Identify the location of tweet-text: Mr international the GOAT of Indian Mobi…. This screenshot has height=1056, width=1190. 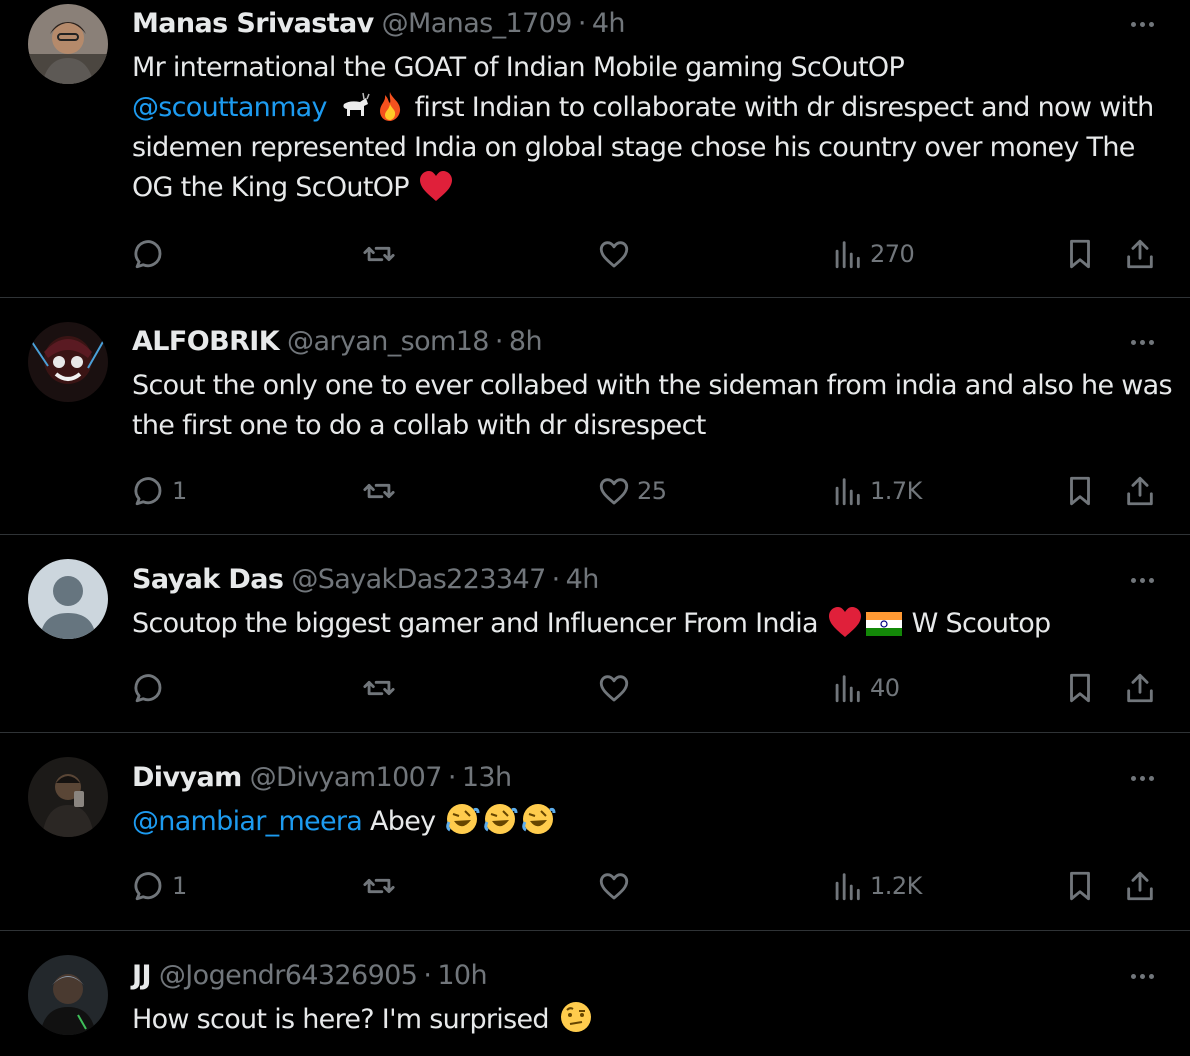
(652, 128).